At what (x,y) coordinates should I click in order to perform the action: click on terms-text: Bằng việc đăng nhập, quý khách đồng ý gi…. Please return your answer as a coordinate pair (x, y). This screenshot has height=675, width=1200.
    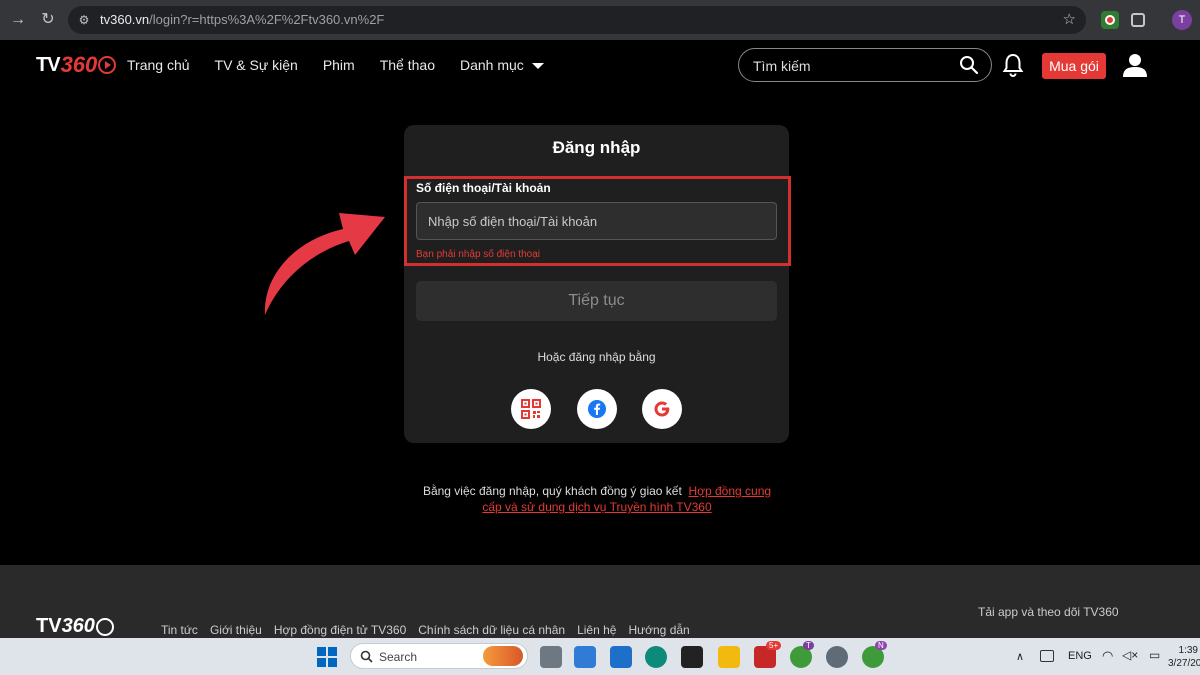
    Looking at the image, I should click on (597, 499).